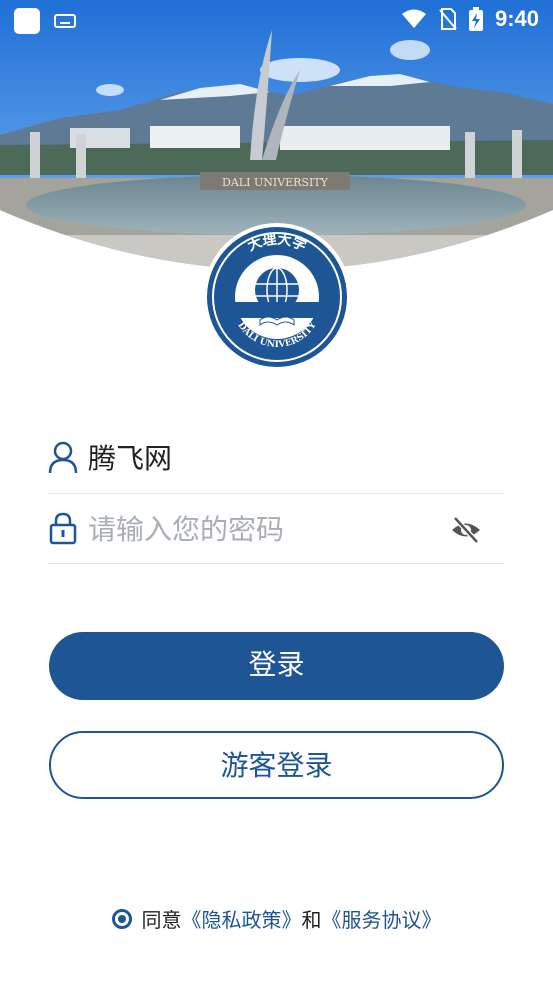 This screenshot has height=983, width=553. Describe the element at coordinates (268, 529) in the screenshot. I see `password-input` at that location.